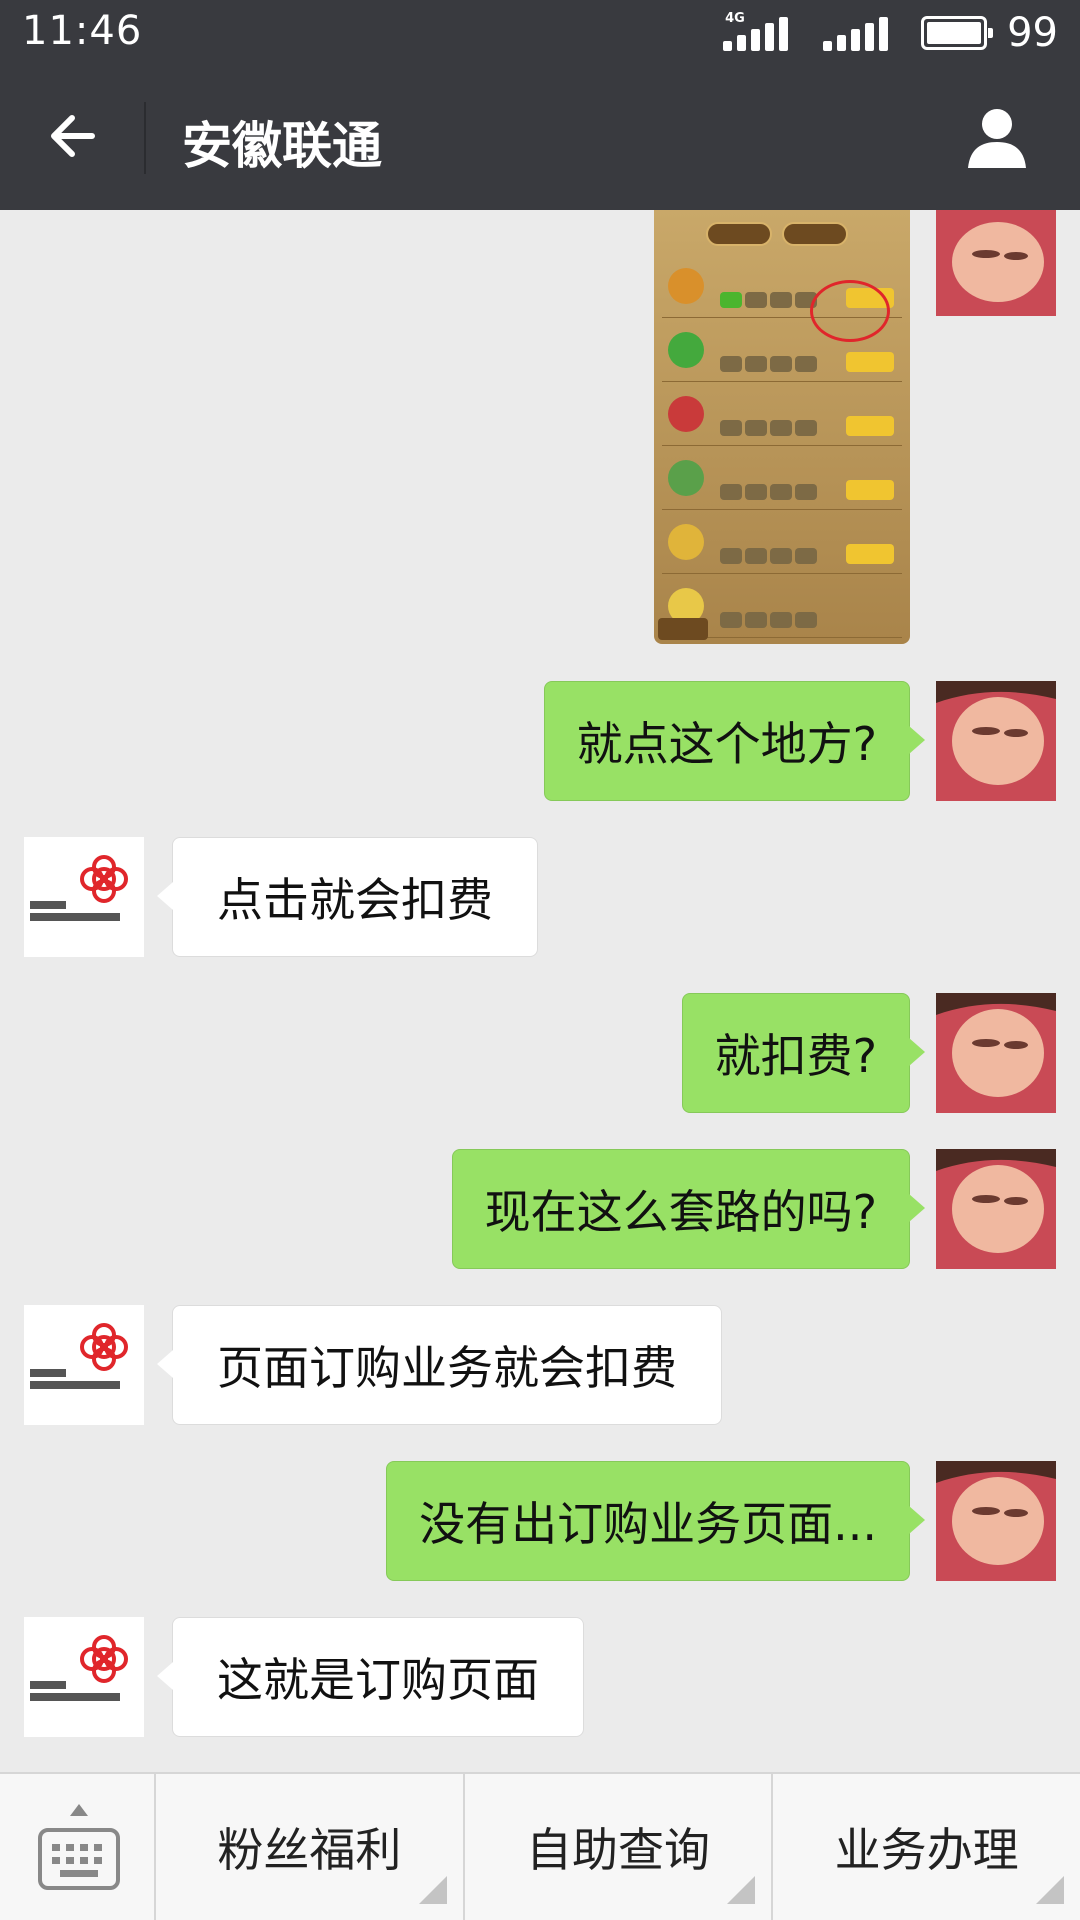  Describe the element at coordinates (145, 138) in the screenshot. I see `title-divider` at that location.